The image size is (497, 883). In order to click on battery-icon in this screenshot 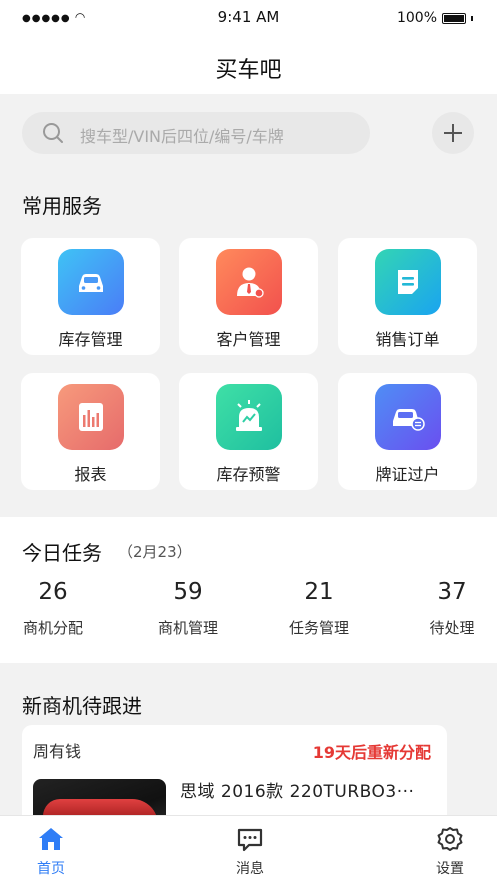, I will do `click(454, 18)`.